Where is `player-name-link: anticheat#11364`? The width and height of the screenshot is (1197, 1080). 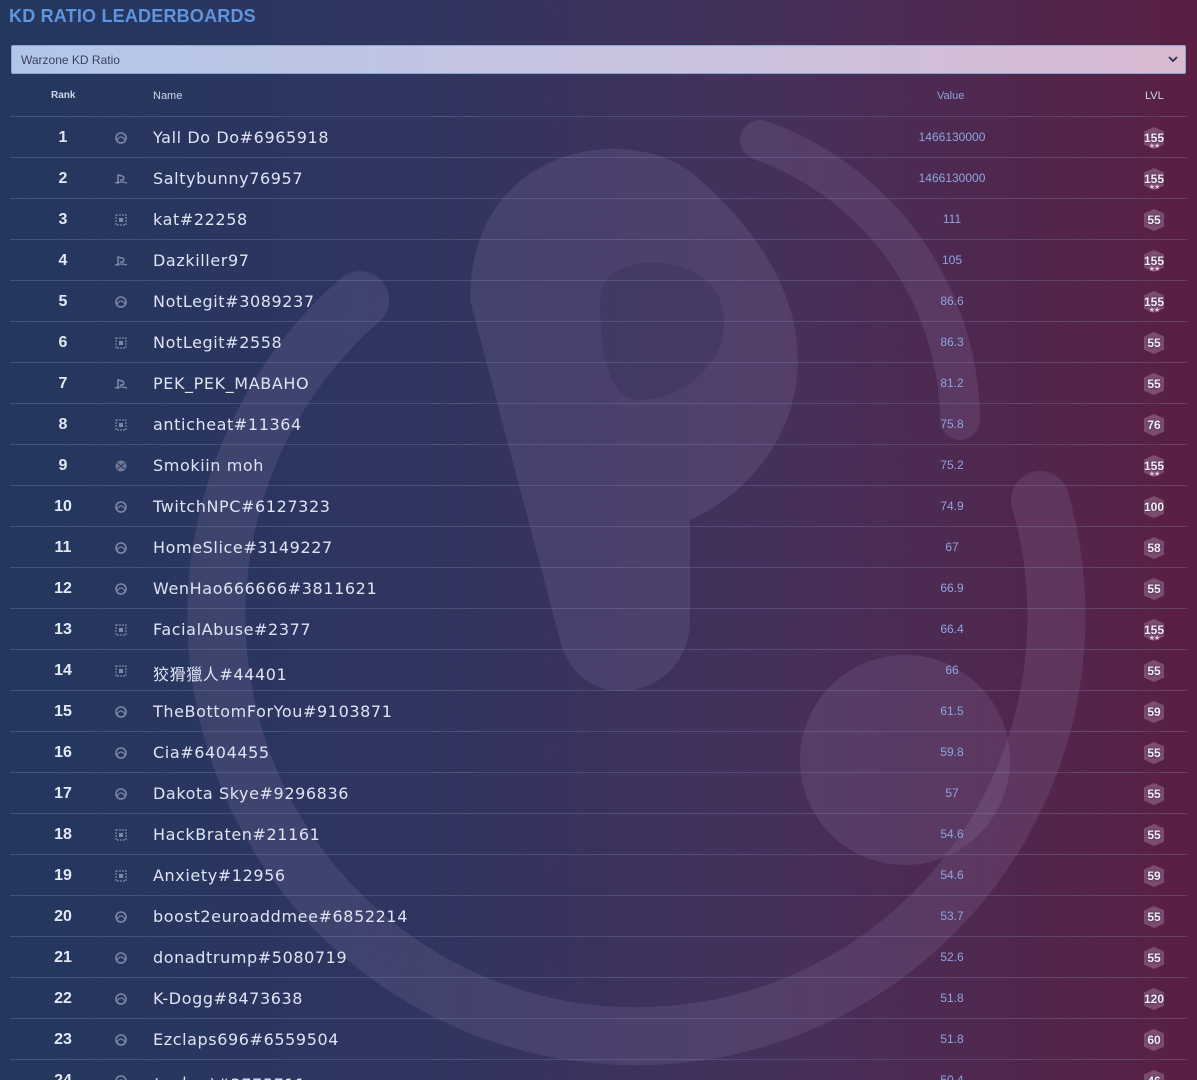 player-name-link: anticheat#11364 is located at coordinates (227, 424).